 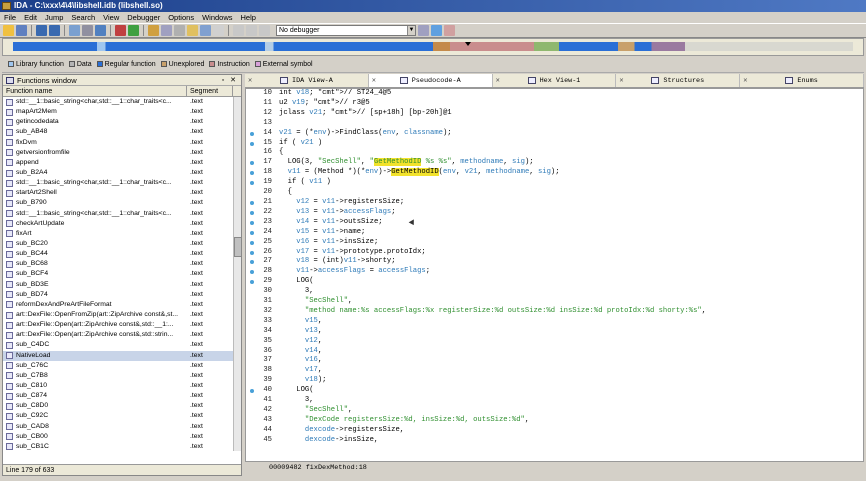 What do you see at coordinates (554, 104) in the screenshot?
I see `code-line: 11 u2 v19; "cmt">// r3@5` at bounding box center [554, 104].